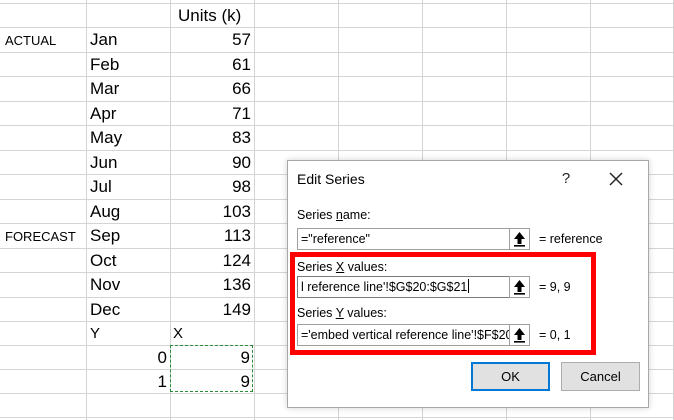 Image resolution: width=674 pixels, height=420 pixels. Describe the element at coordinates (178, 334) in the screenshot. I see `x-header: X` at that location.